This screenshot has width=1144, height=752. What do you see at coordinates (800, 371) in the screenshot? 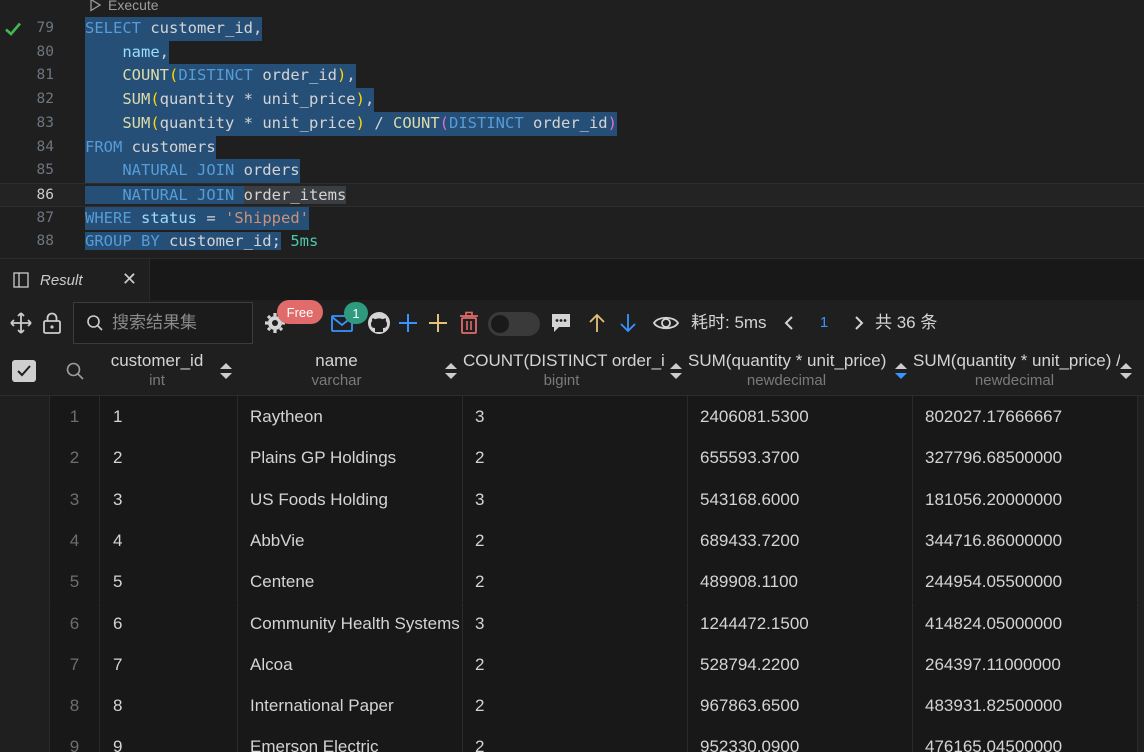
I see `column-header-sum-total: SUM(quantity * unit_price) newdecimal` at bounding box center [800, 371].